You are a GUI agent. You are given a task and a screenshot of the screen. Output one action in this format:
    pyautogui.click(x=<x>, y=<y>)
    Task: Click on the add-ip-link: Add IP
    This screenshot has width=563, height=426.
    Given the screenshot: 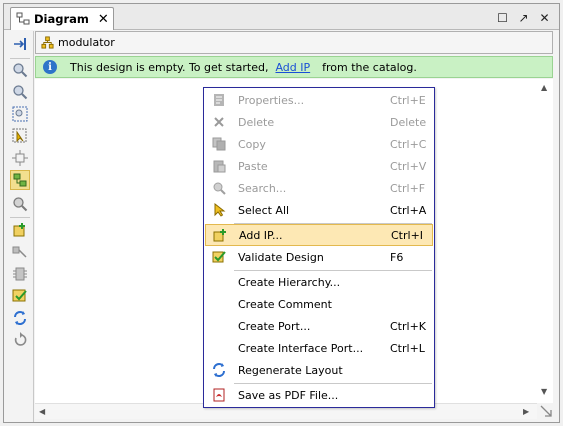 What is the action you would take?
    pyautogui.click(x=292, y=67)
    